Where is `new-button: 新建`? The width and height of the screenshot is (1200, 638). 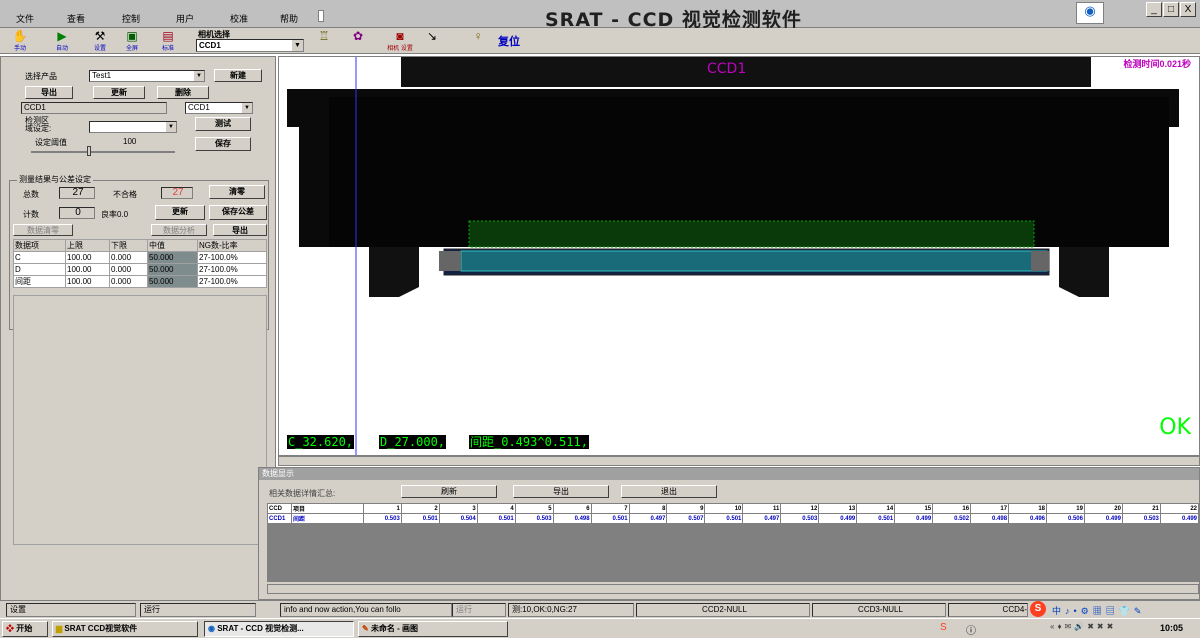 new-button: 新建 is located at coordinates (238, 75).